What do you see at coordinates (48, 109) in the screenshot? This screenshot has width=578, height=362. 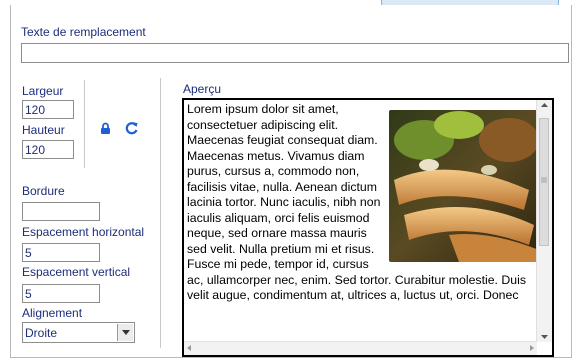 I see `width-input: 120` at bounding box center [48, 109].